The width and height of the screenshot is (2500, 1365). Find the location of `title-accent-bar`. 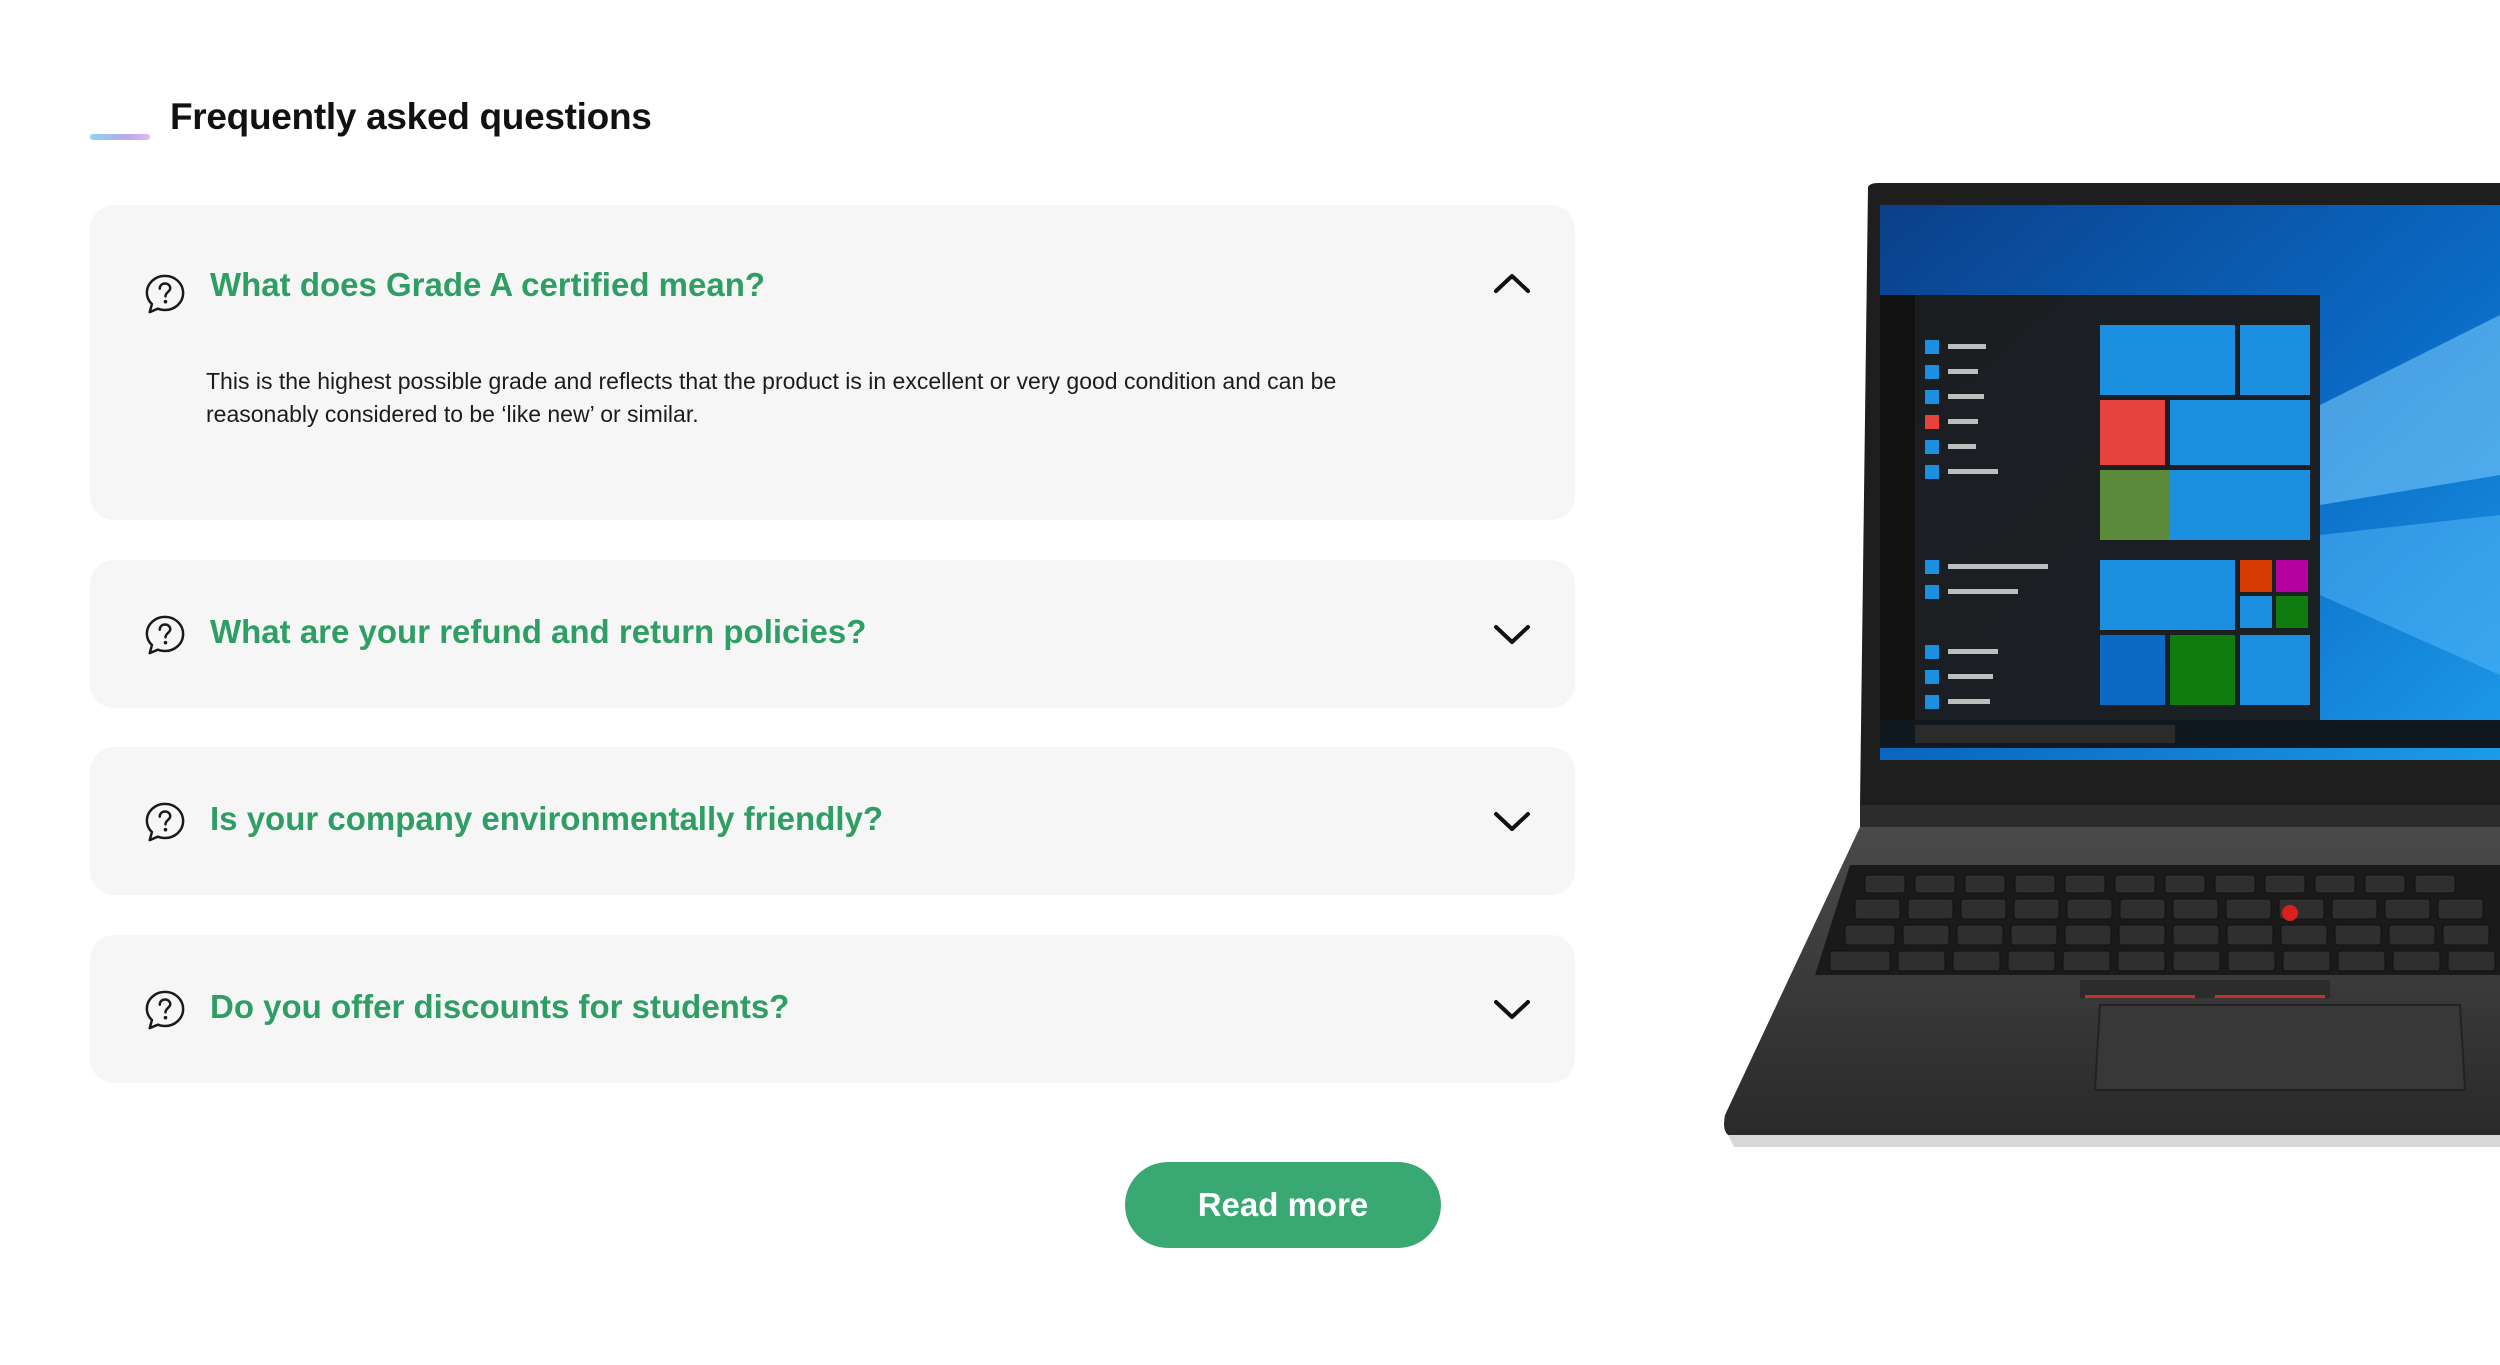

title-accent-bar is located at coordinates (120, 137).